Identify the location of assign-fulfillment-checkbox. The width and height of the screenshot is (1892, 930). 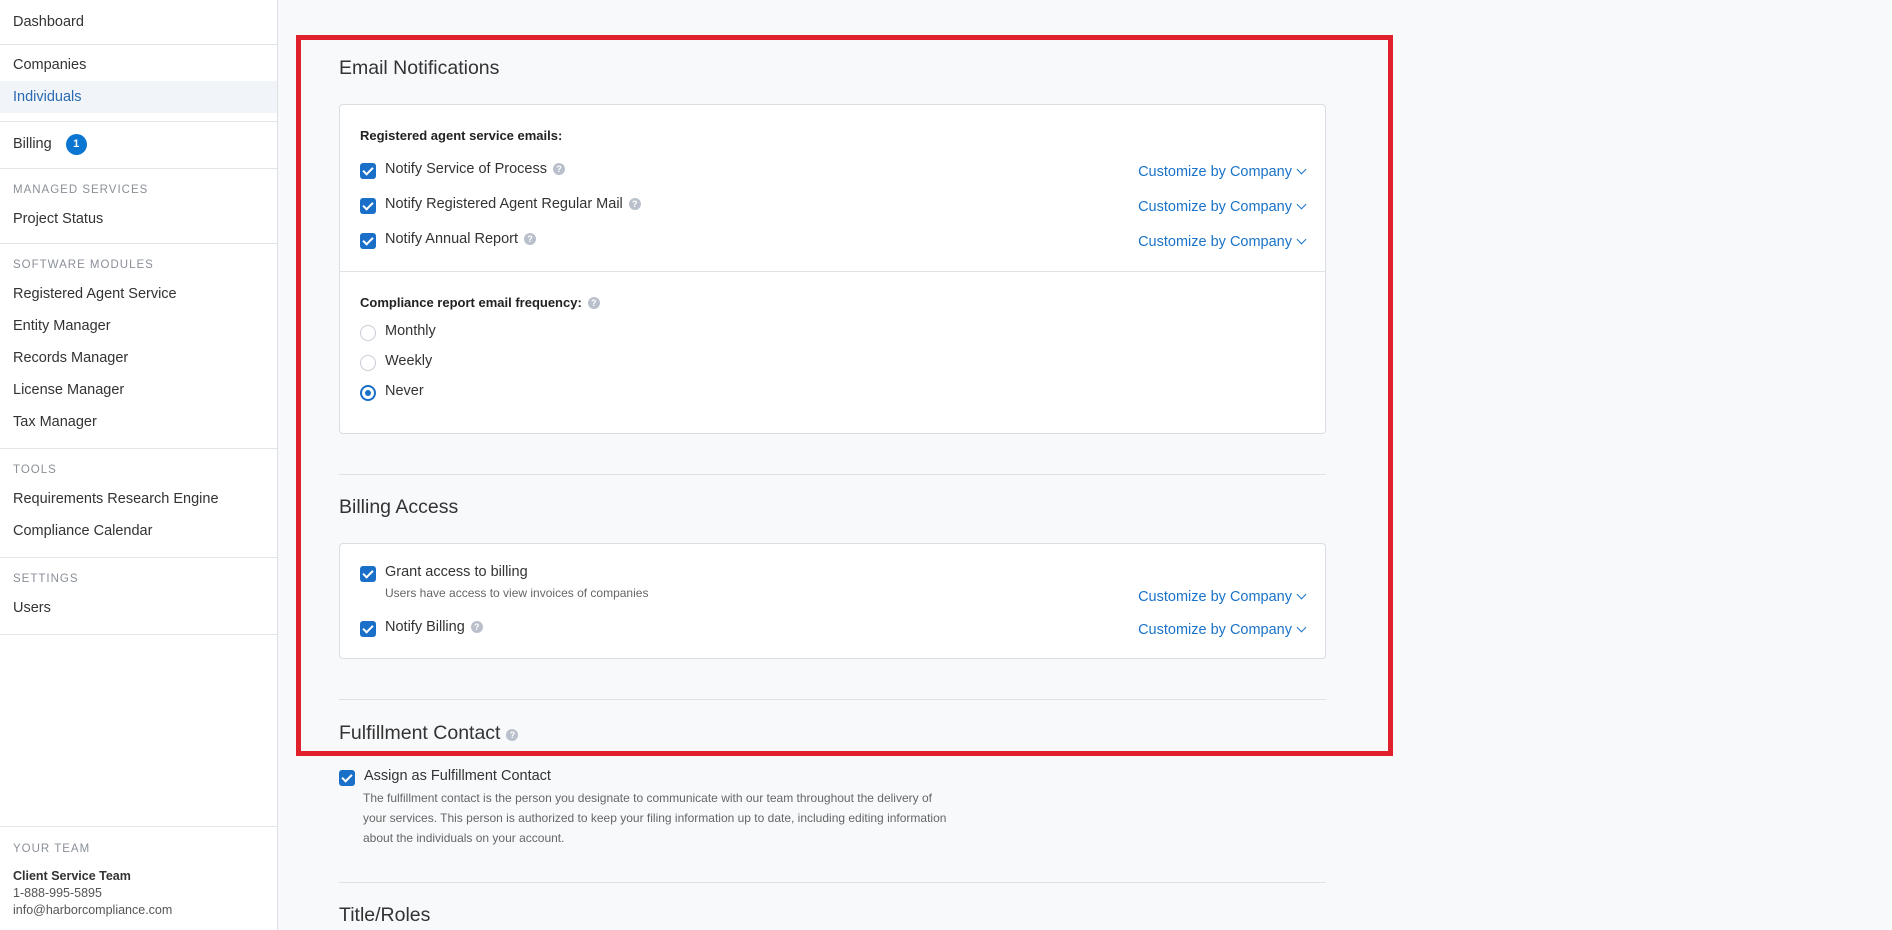
(347, 778).